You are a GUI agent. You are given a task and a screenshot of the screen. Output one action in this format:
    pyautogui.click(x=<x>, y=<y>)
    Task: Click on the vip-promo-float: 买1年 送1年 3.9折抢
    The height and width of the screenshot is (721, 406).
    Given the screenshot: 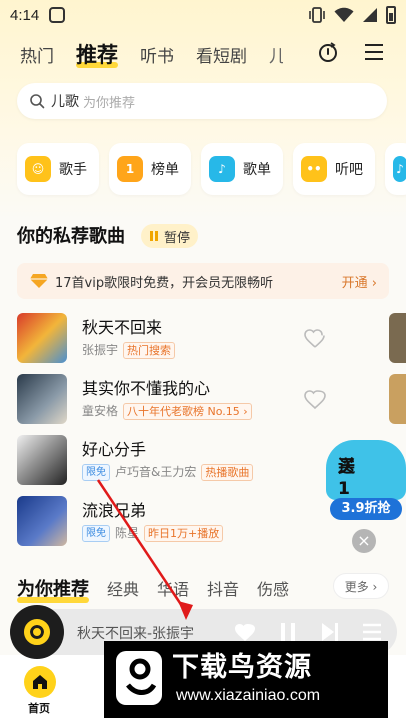 What is the action you would take?
    pyautogui.click(x=366, y=482)
    